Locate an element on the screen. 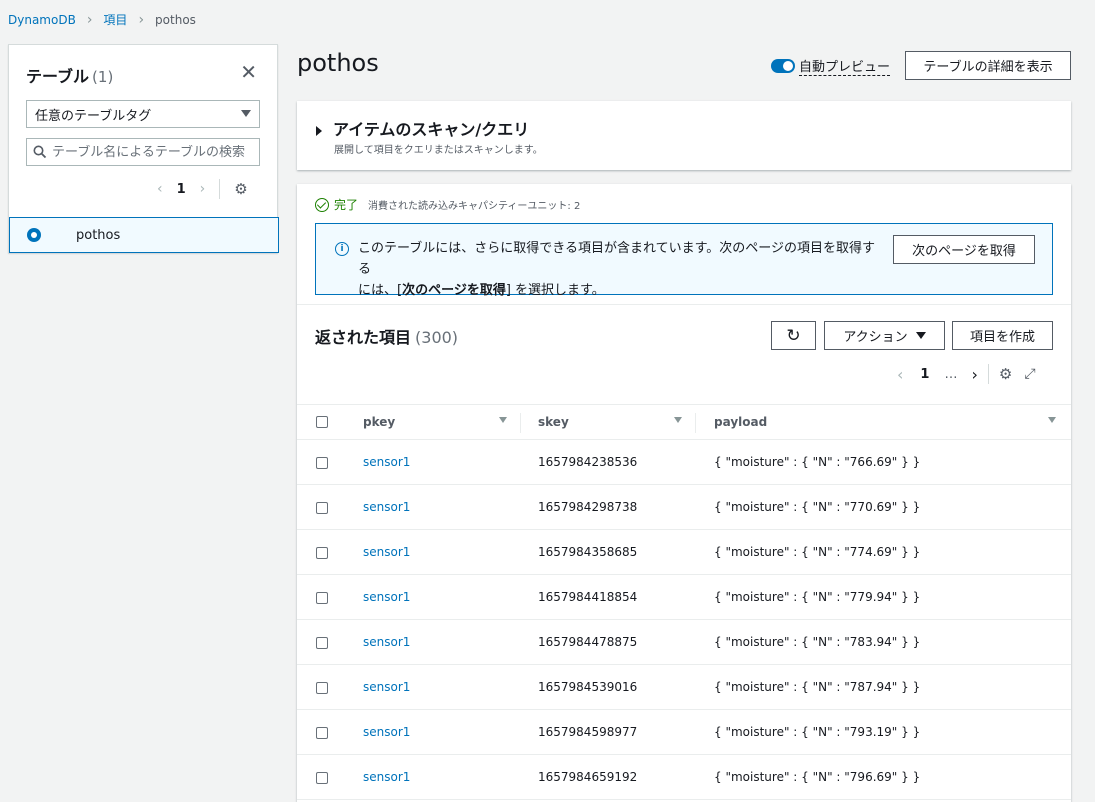 Image resolution: width=1095 pixels, height=802 pixels. success-check-icon is located at coordinates (322, 204).